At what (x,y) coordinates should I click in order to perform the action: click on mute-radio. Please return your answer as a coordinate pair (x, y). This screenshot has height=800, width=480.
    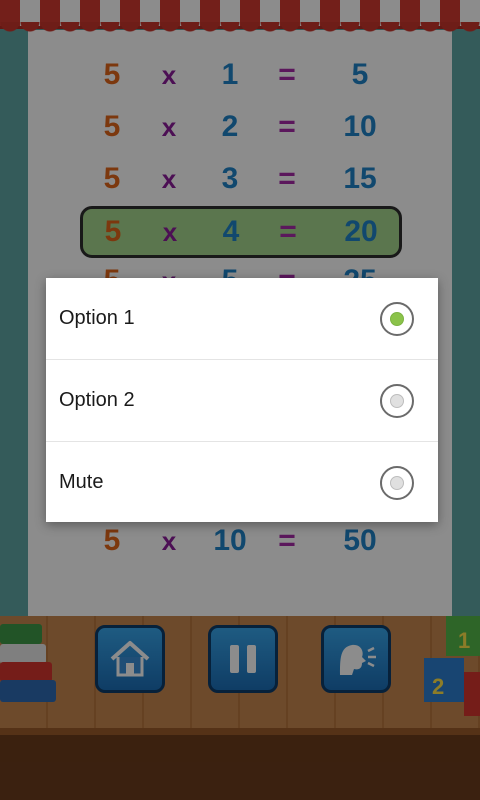
    Looking at the image, I should click on (397, 482).